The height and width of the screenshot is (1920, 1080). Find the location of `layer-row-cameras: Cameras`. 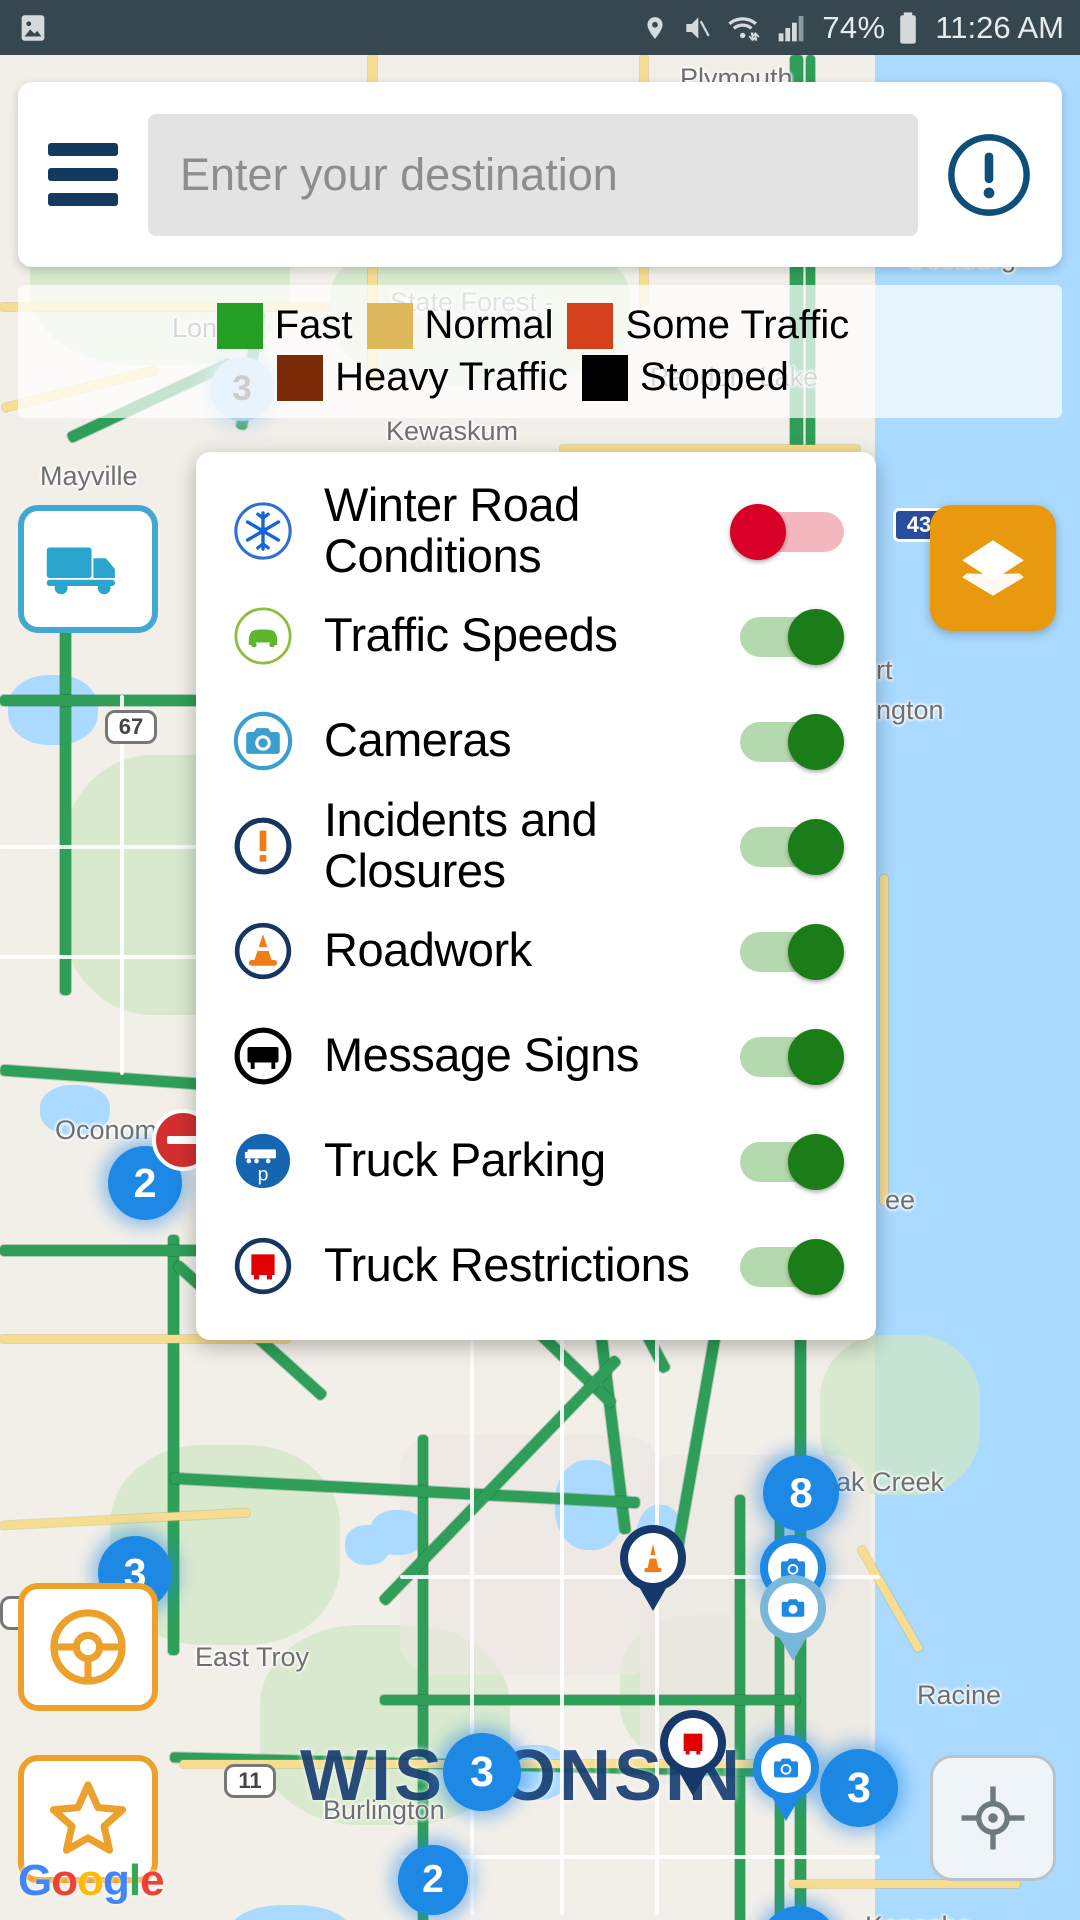

layer-row-cameras: Cameras is located at coordinates (536, 740).